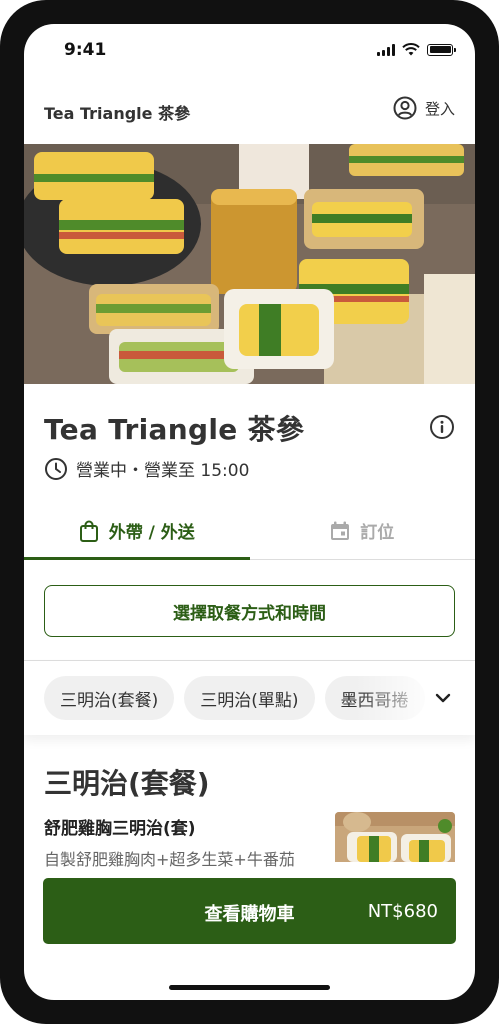  What do you see at coordinates (56, 468) in the screenshot?
I see `clock-icon` at bounding box center [56, 468].